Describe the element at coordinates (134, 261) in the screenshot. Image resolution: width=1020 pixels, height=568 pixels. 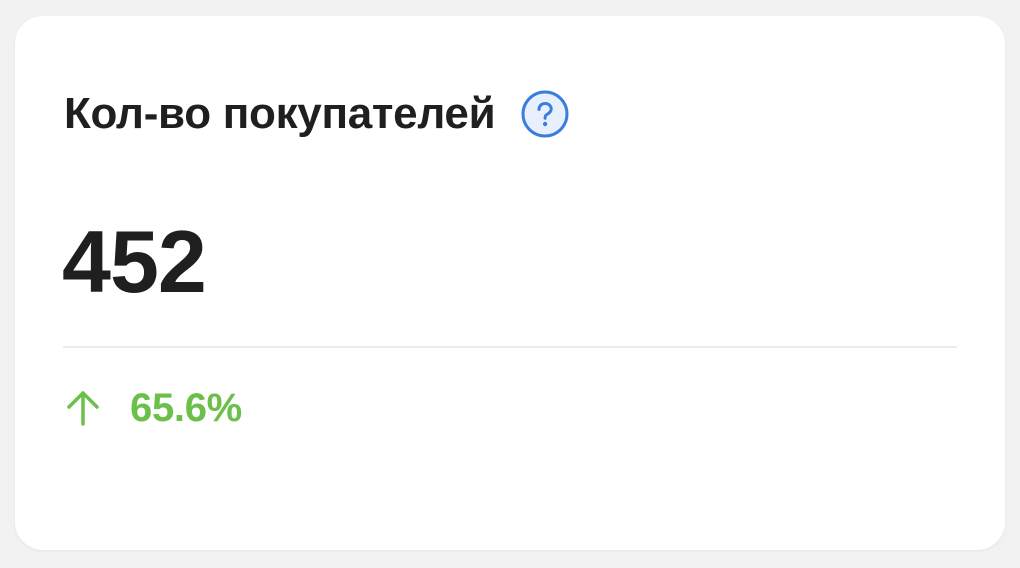
I see `metric-value: 452` at that location.